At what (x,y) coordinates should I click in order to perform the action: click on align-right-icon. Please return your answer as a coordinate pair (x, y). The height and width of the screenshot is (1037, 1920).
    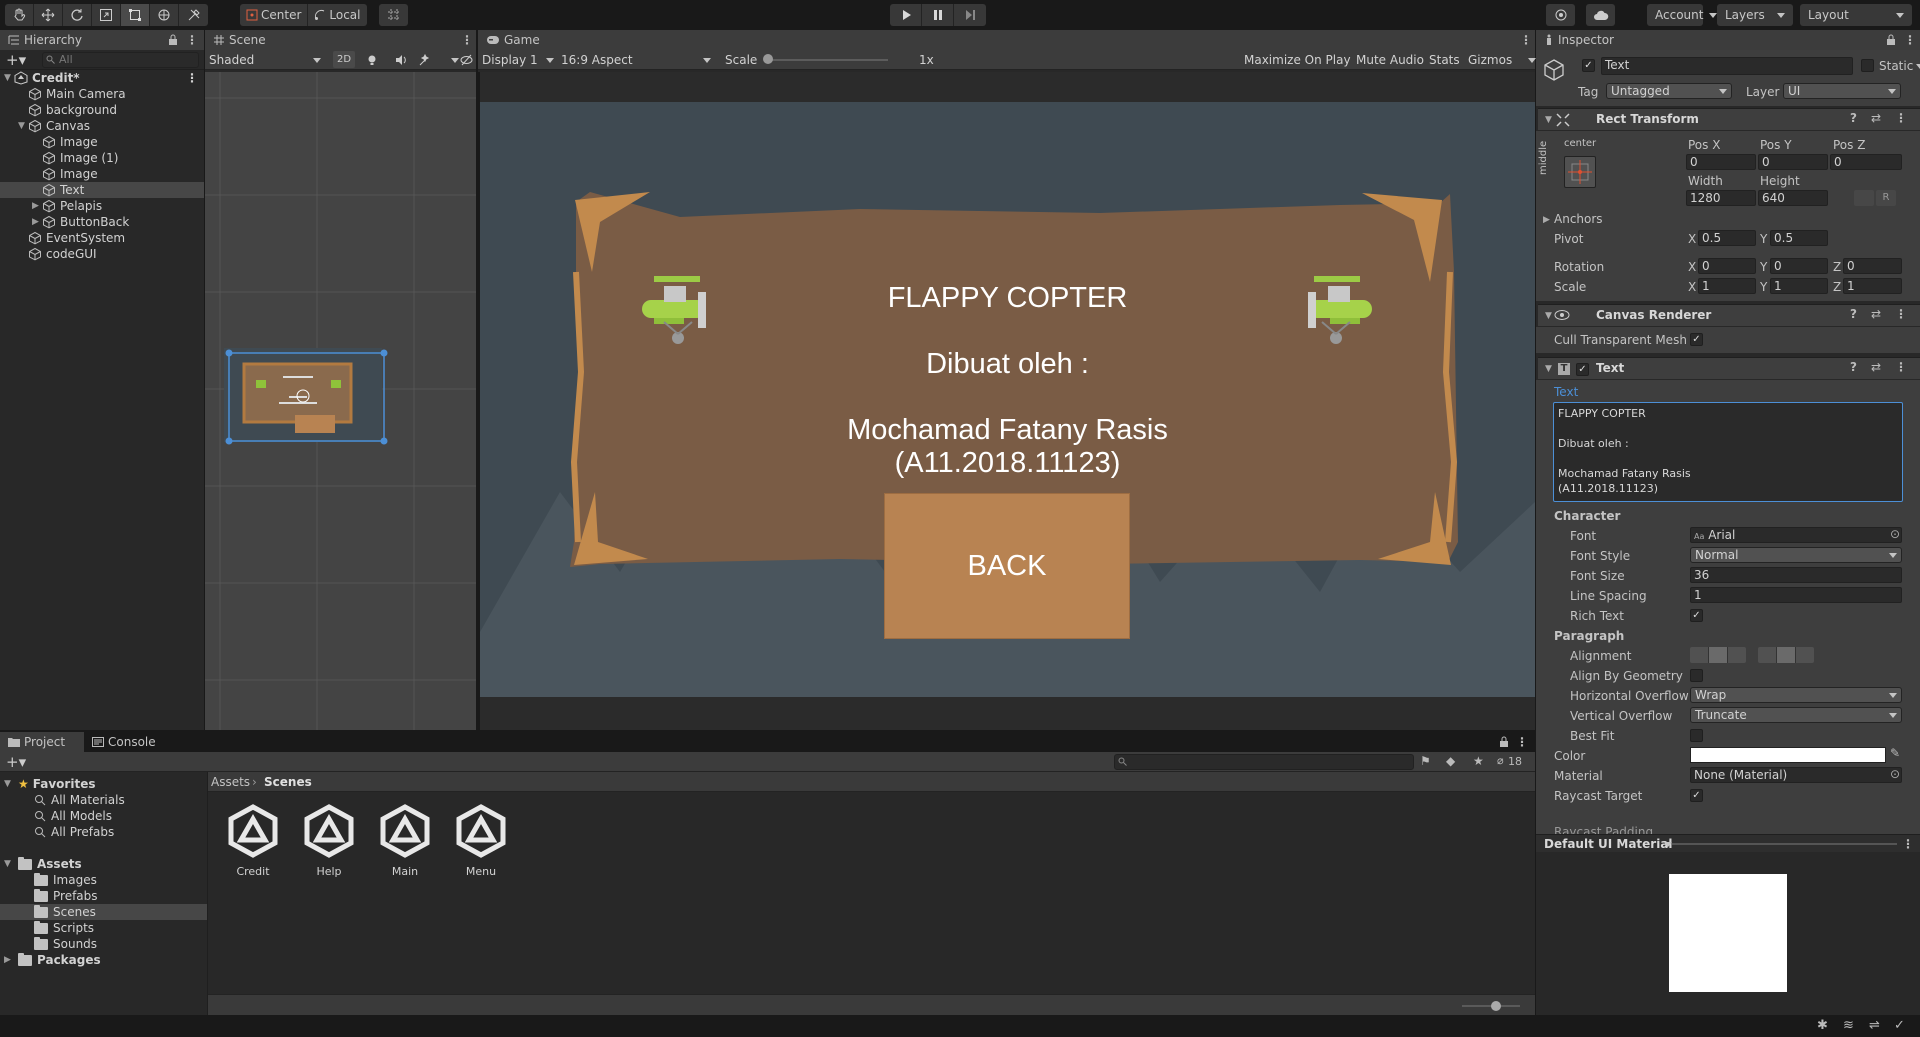
    Looking at the image, I should click on (1737, 655).